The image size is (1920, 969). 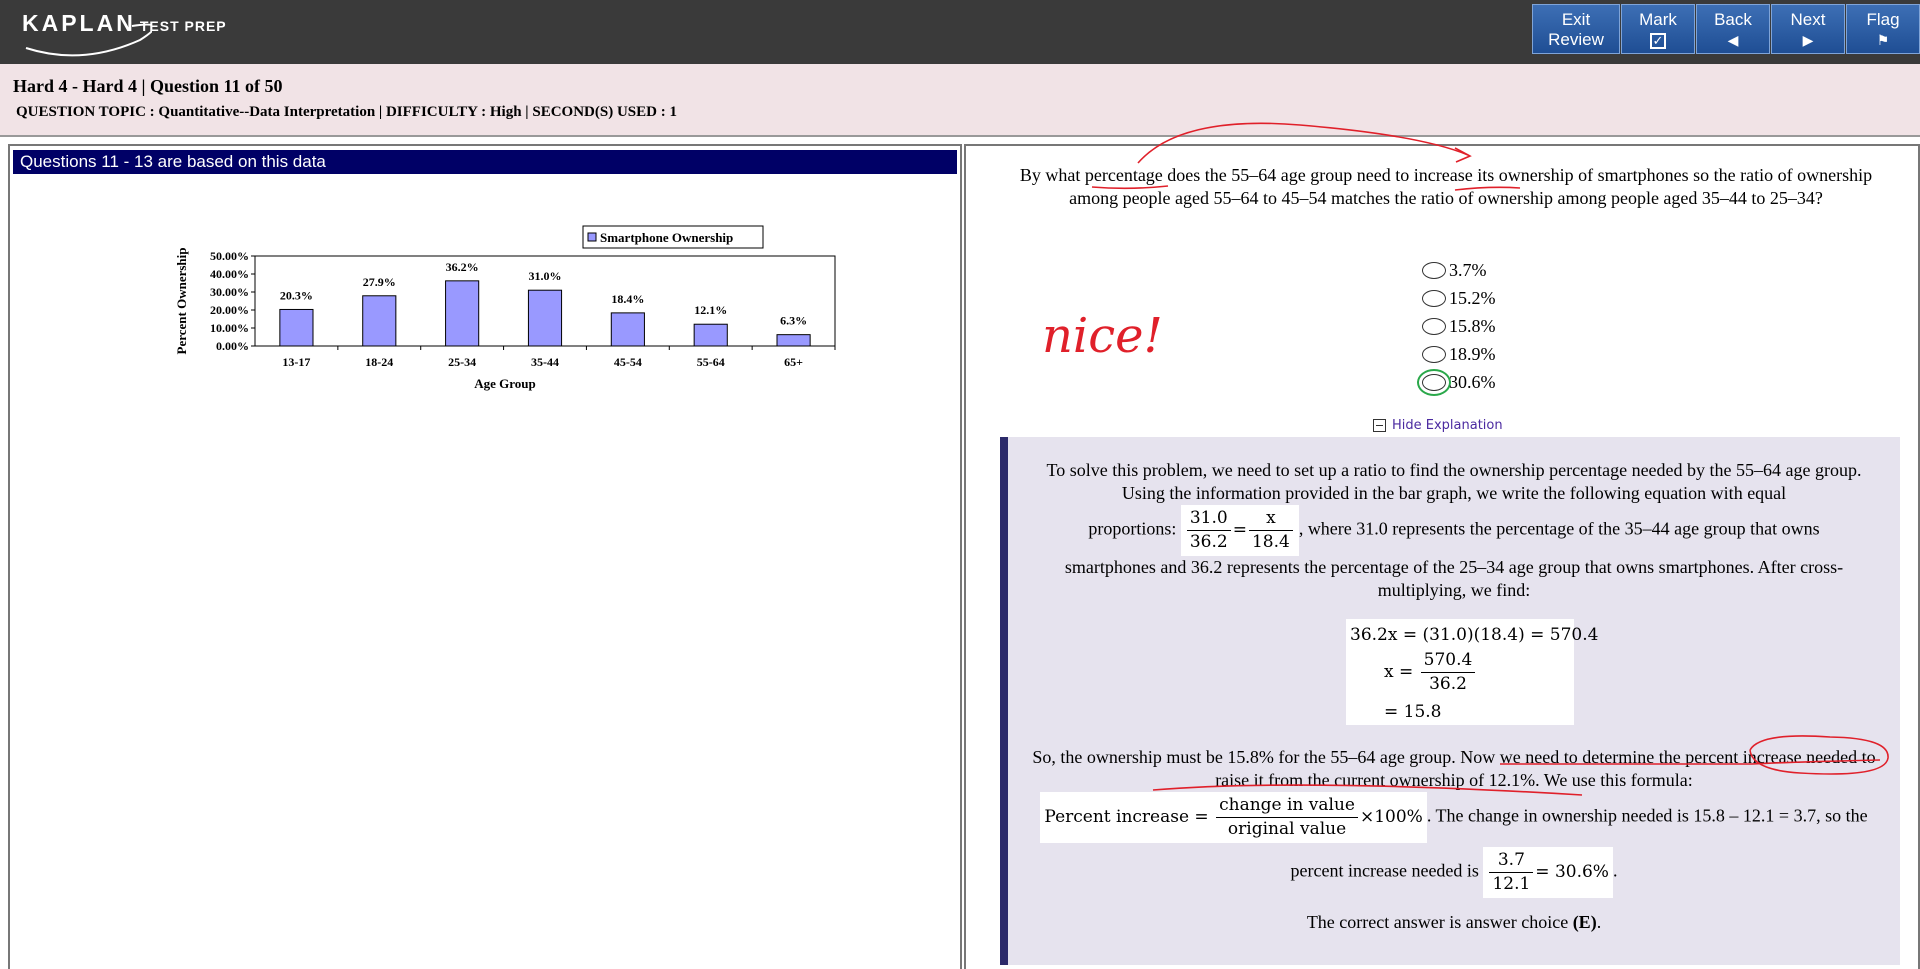 What do you see at coordinates (1576, 29) in the screenshot?
I see `exit-review-button: Exit Review` at bounding box center [1576, 29].